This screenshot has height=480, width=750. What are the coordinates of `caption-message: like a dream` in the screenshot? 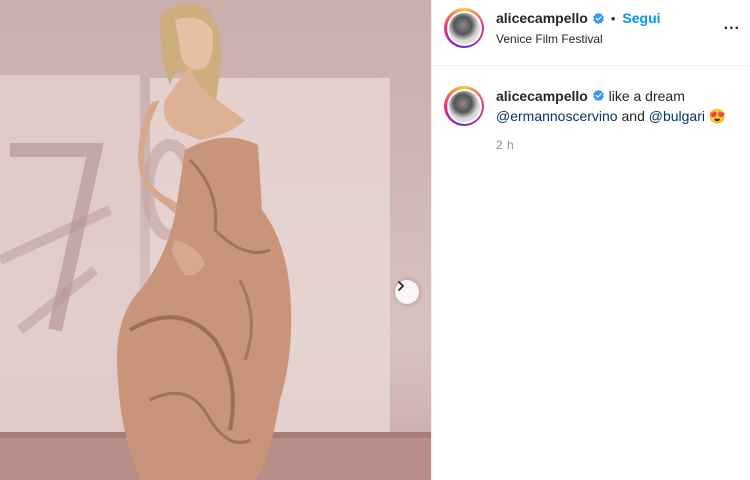 It's located at (646, 96).